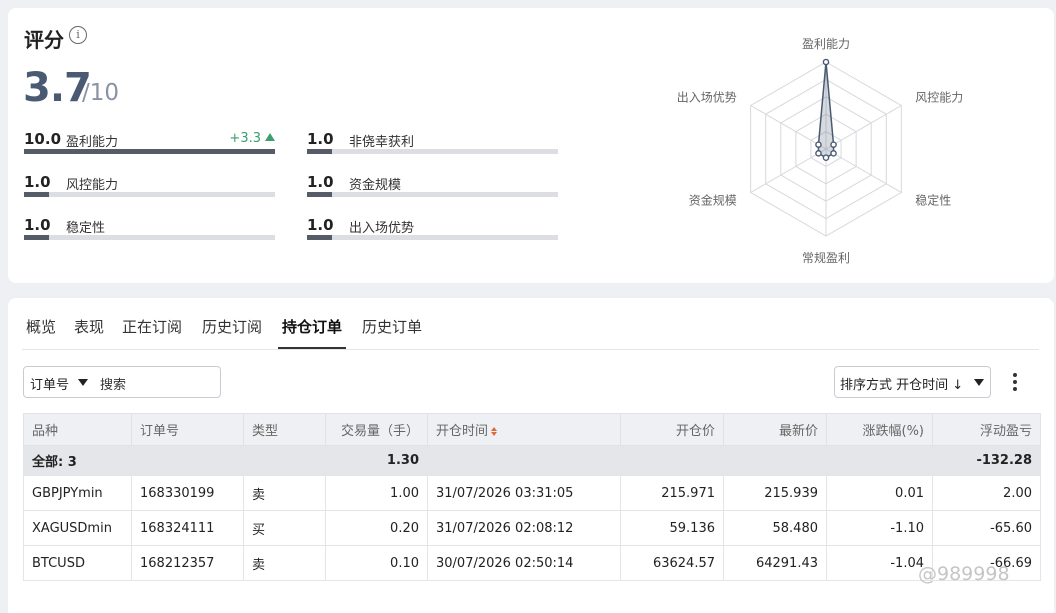 This screenshot has height=613, width=1056. I want to click on tab-divider, so click(530, 349).